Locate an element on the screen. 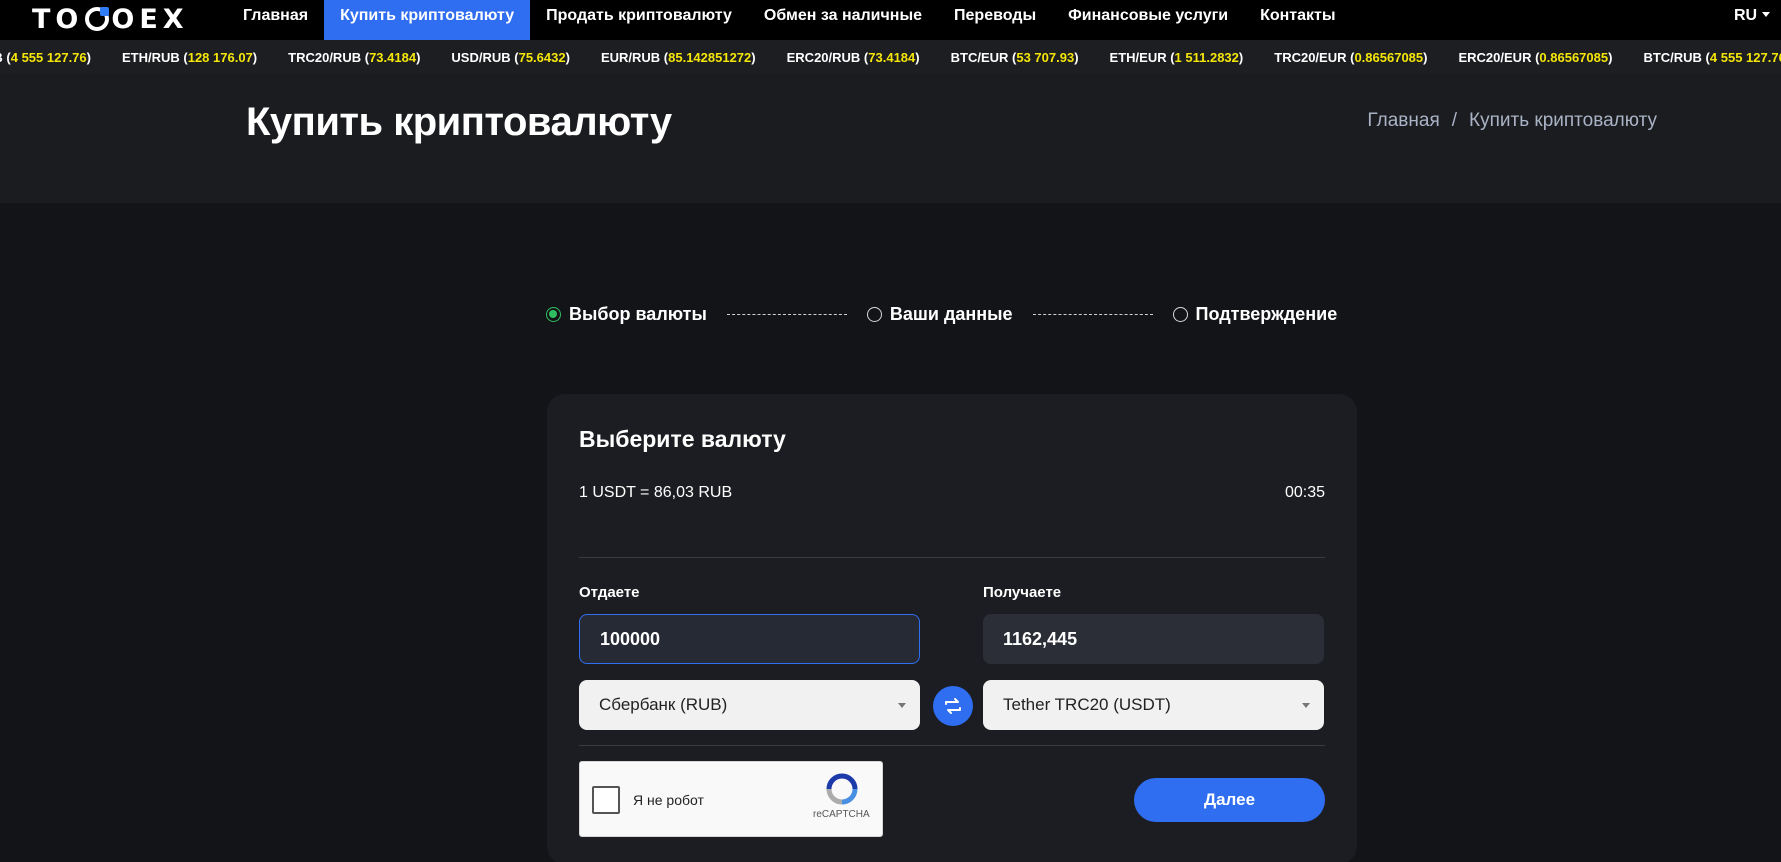 The image size is (1781, 862). ticker-pair: EUR/RUB is located at coordinates (630, 57).